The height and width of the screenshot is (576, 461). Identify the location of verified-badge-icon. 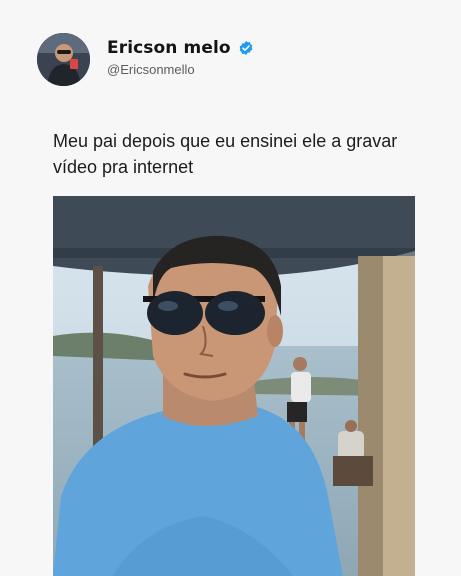
(246, 48).